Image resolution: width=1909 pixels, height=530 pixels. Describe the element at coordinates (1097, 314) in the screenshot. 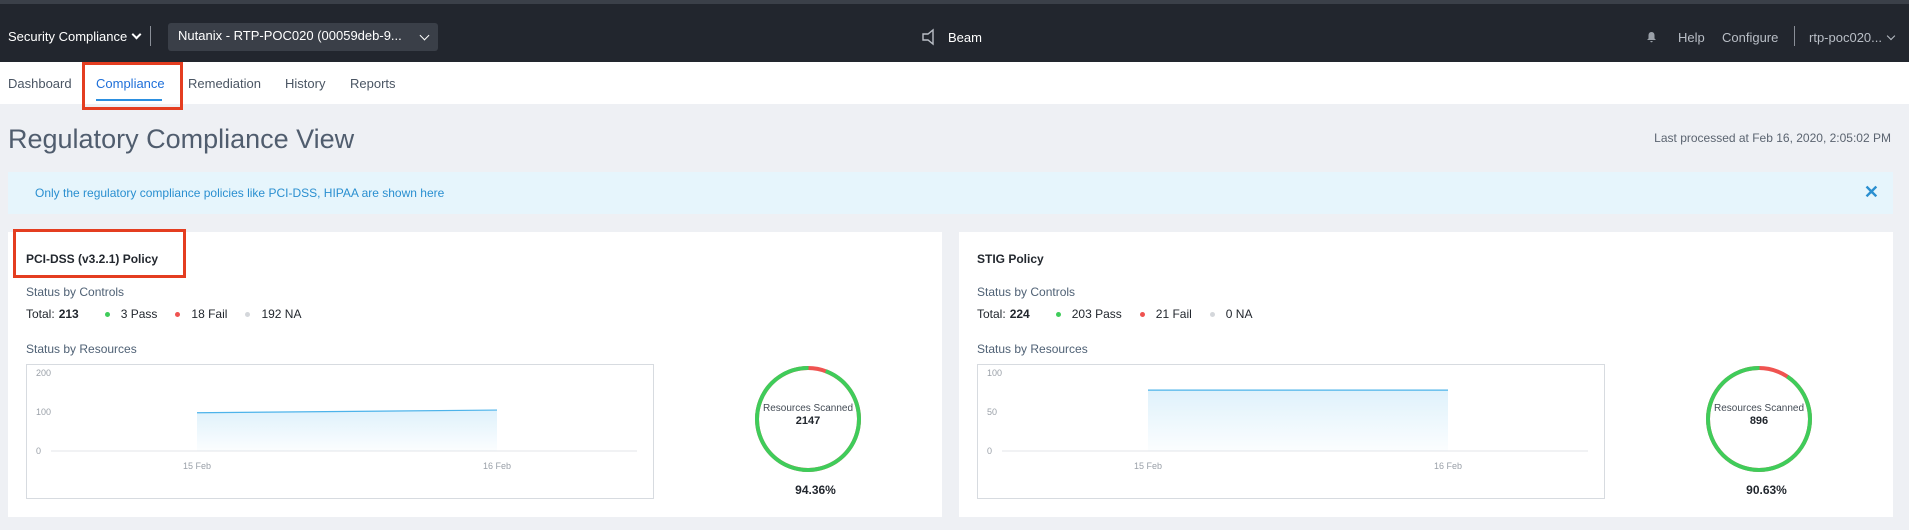

I see `pass-count: 203 Pass` at that location.